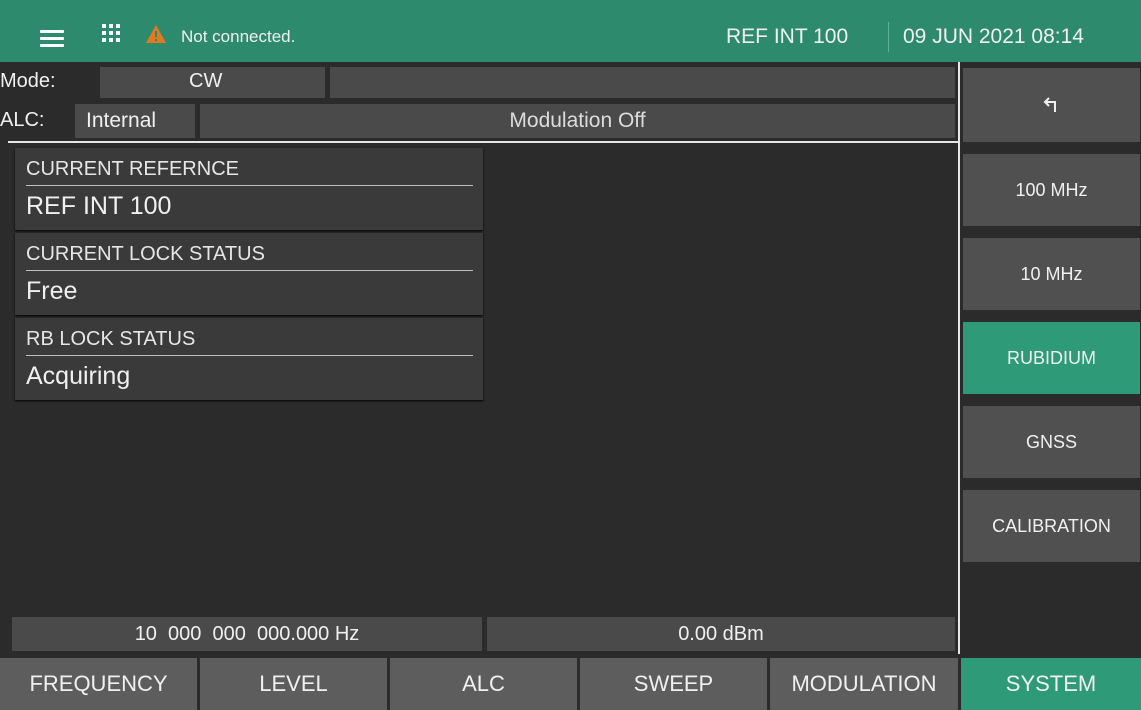 The image size is (1141, 710). What do you see at coordinates (238, 36) in the screenshot?
I see `connection-status: Not connected.` at bounding box center [238, 36].